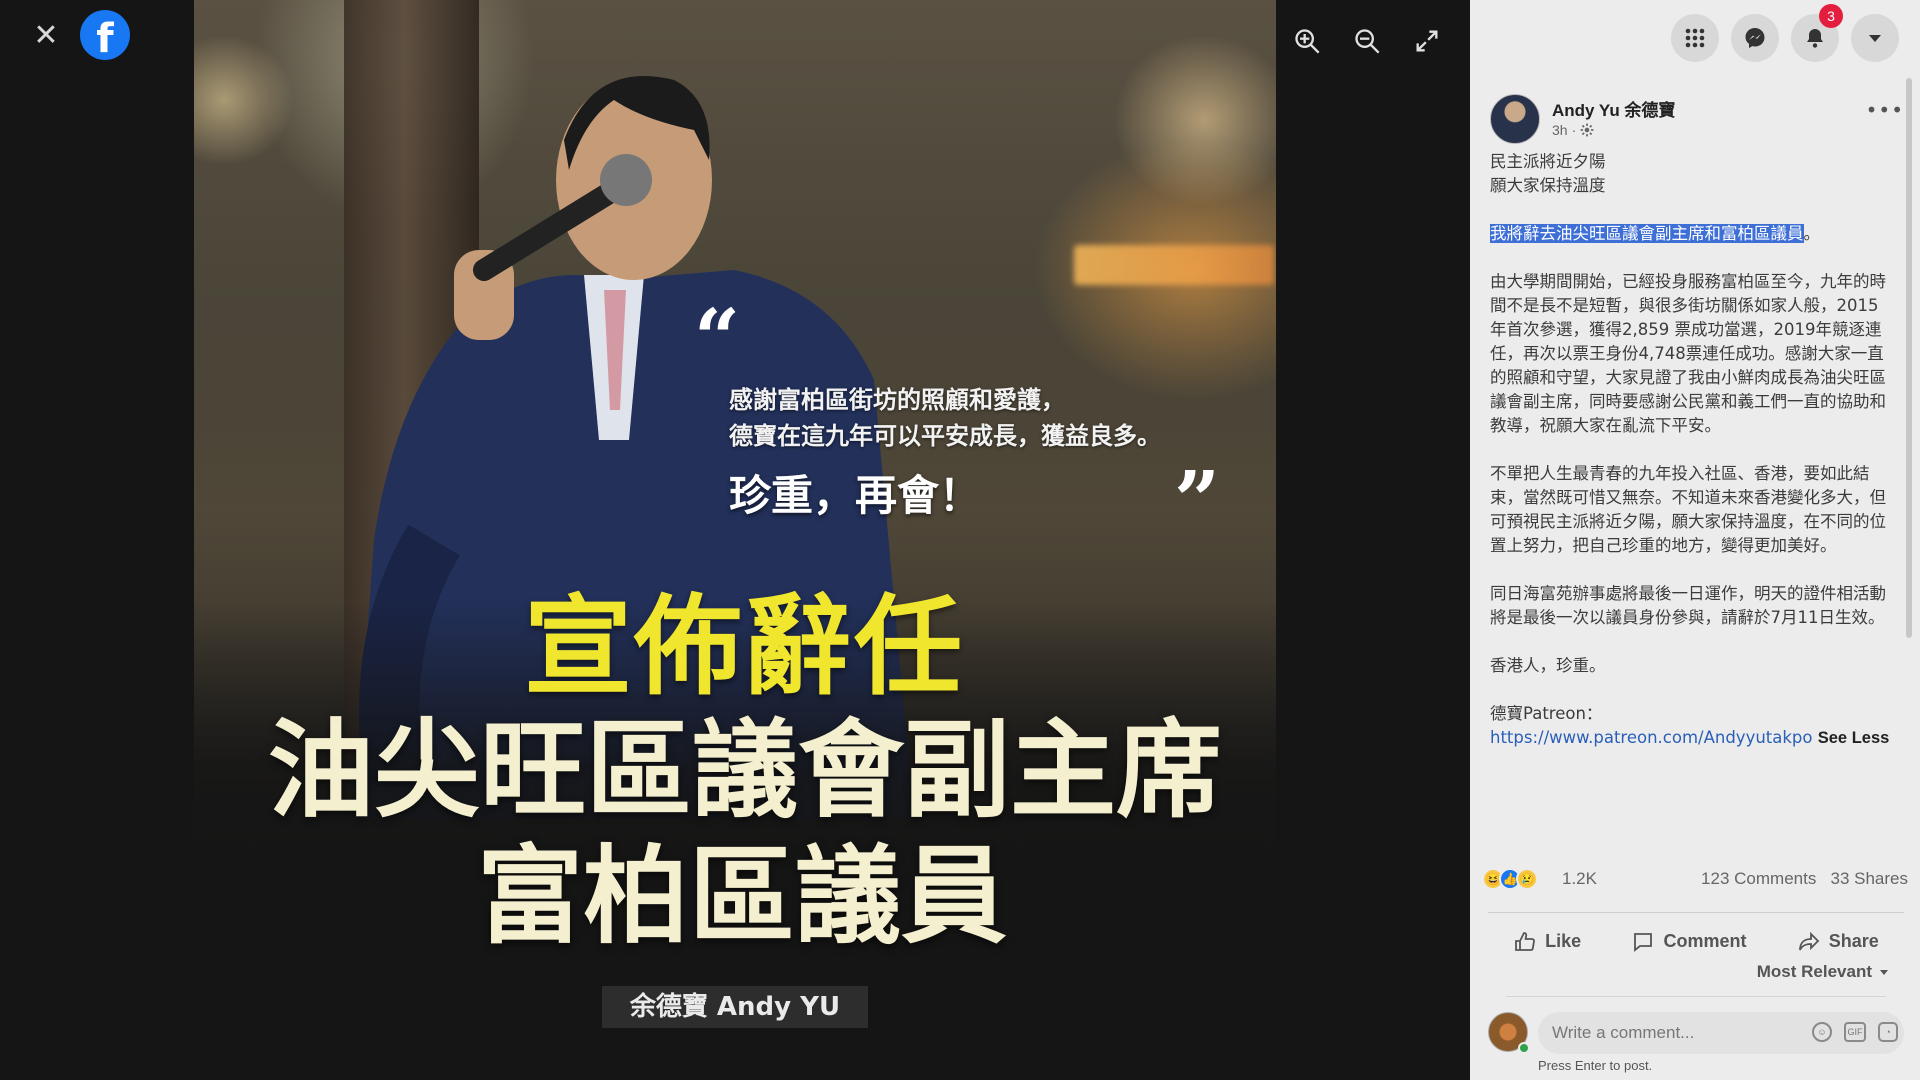 The image size is (1920, 1080). I want to click on notification-count-badge: 3, so click(1831, 16).